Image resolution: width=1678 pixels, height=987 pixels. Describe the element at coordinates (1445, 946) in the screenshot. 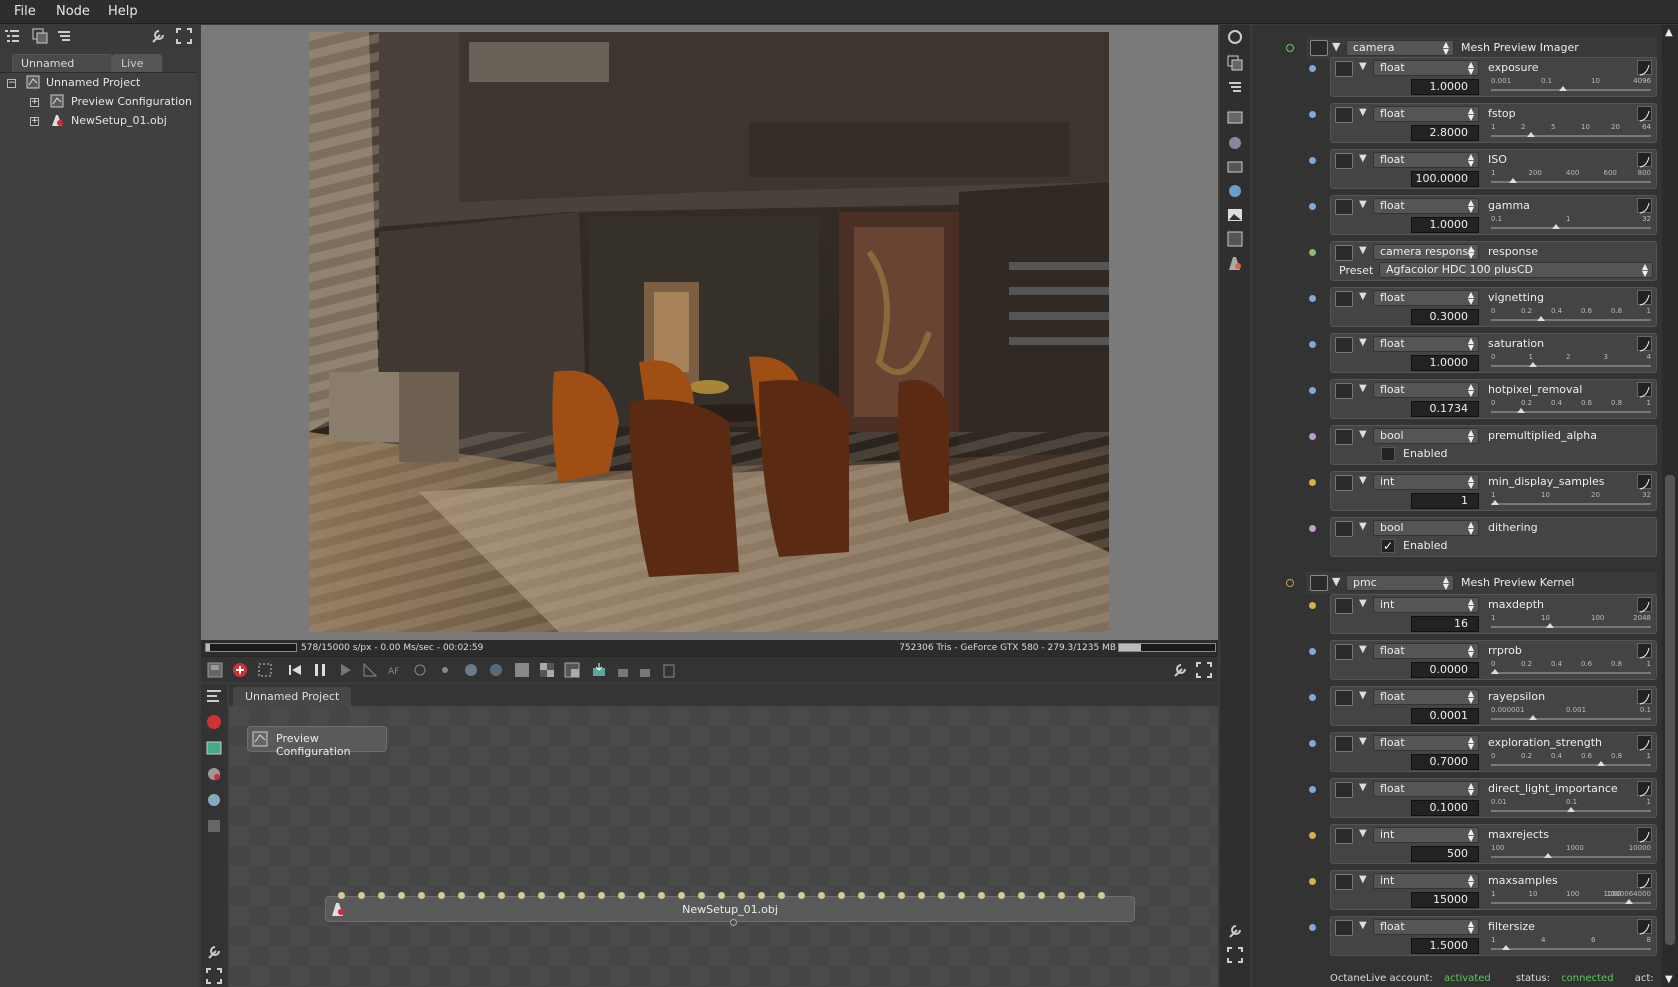

I see `param-value-field: 1.5000` at that location.